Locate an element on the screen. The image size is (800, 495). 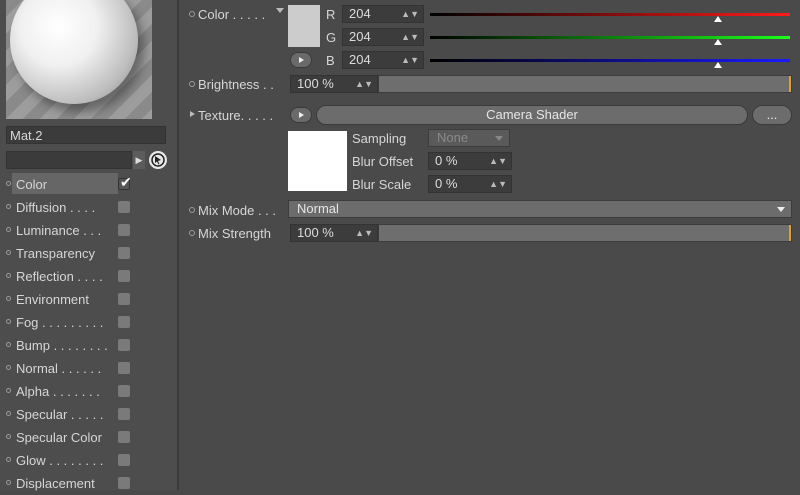
channel-label: Displacement is located at coordinates (55, 483).